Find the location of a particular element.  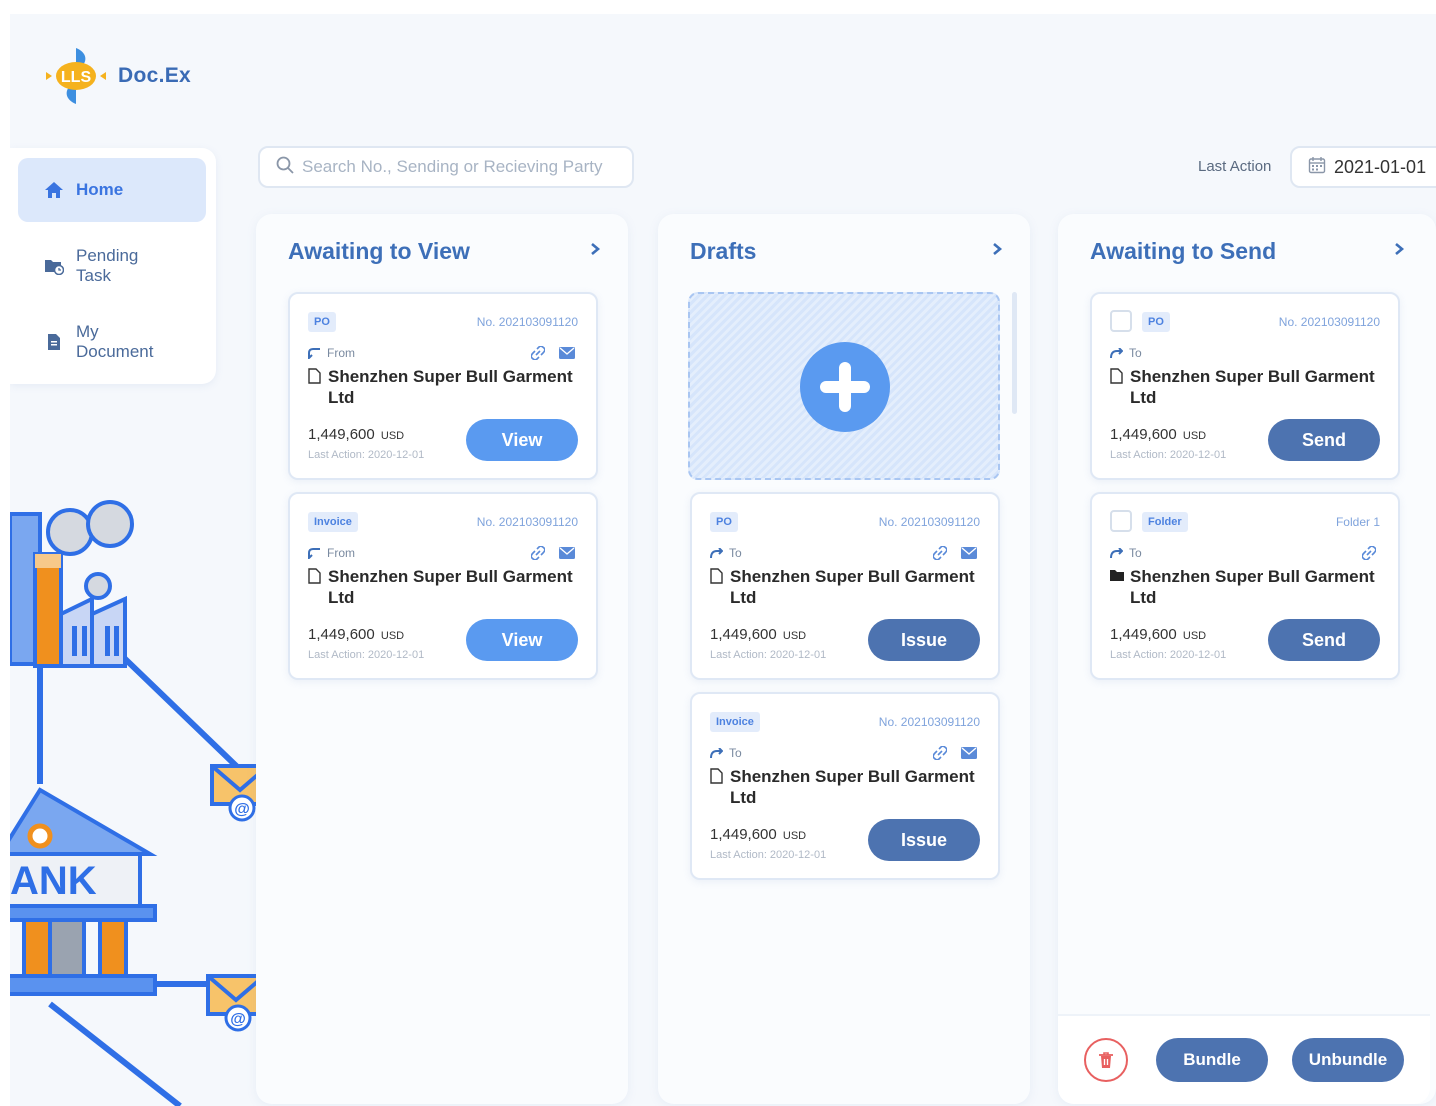

delete-button is located at coordinates (1106, 1060).